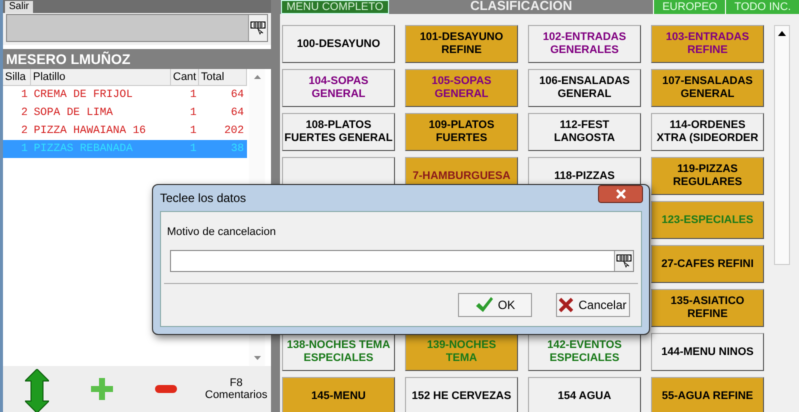 The image size is (799, 412). I want to click on panel-title: CLASIFICACION, so click(521, 7).